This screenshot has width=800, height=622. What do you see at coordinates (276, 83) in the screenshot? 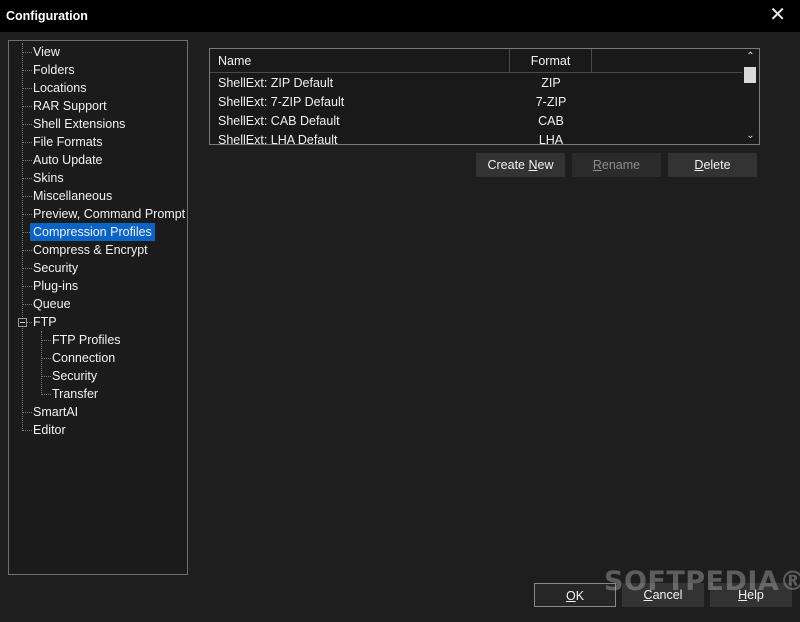
I see `profile-name: ShellExt: ZIP Default` at bounding box center [276, 83].